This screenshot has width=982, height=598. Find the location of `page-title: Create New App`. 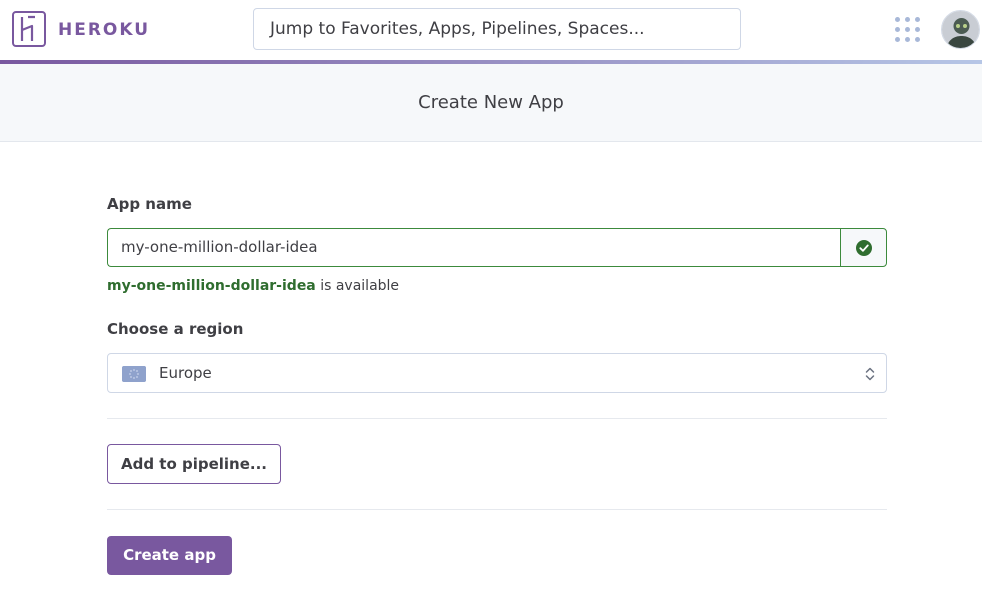

page-title: Create New App is located at coordinates (491, 102).